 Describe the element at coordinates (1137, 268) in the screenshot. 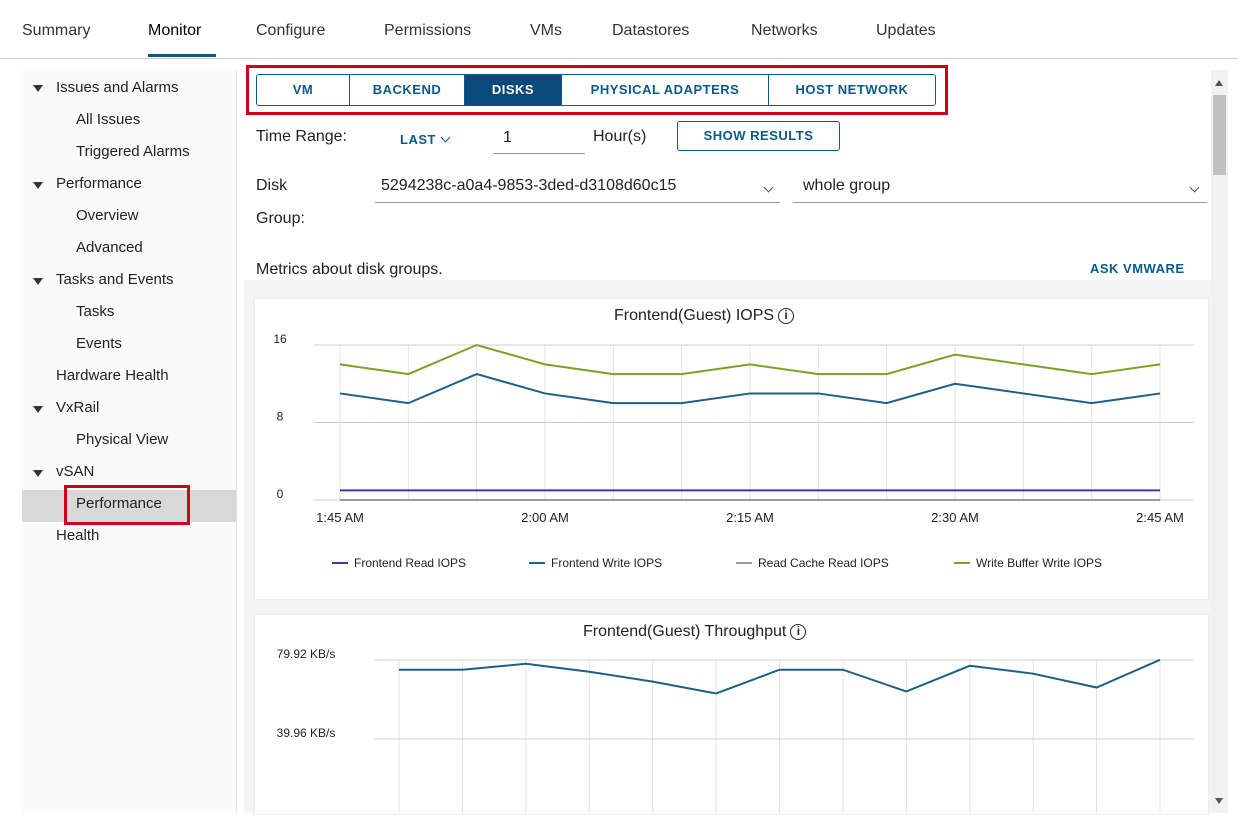

I see `ask-vmware-link: ASK VMWARE` at that location.